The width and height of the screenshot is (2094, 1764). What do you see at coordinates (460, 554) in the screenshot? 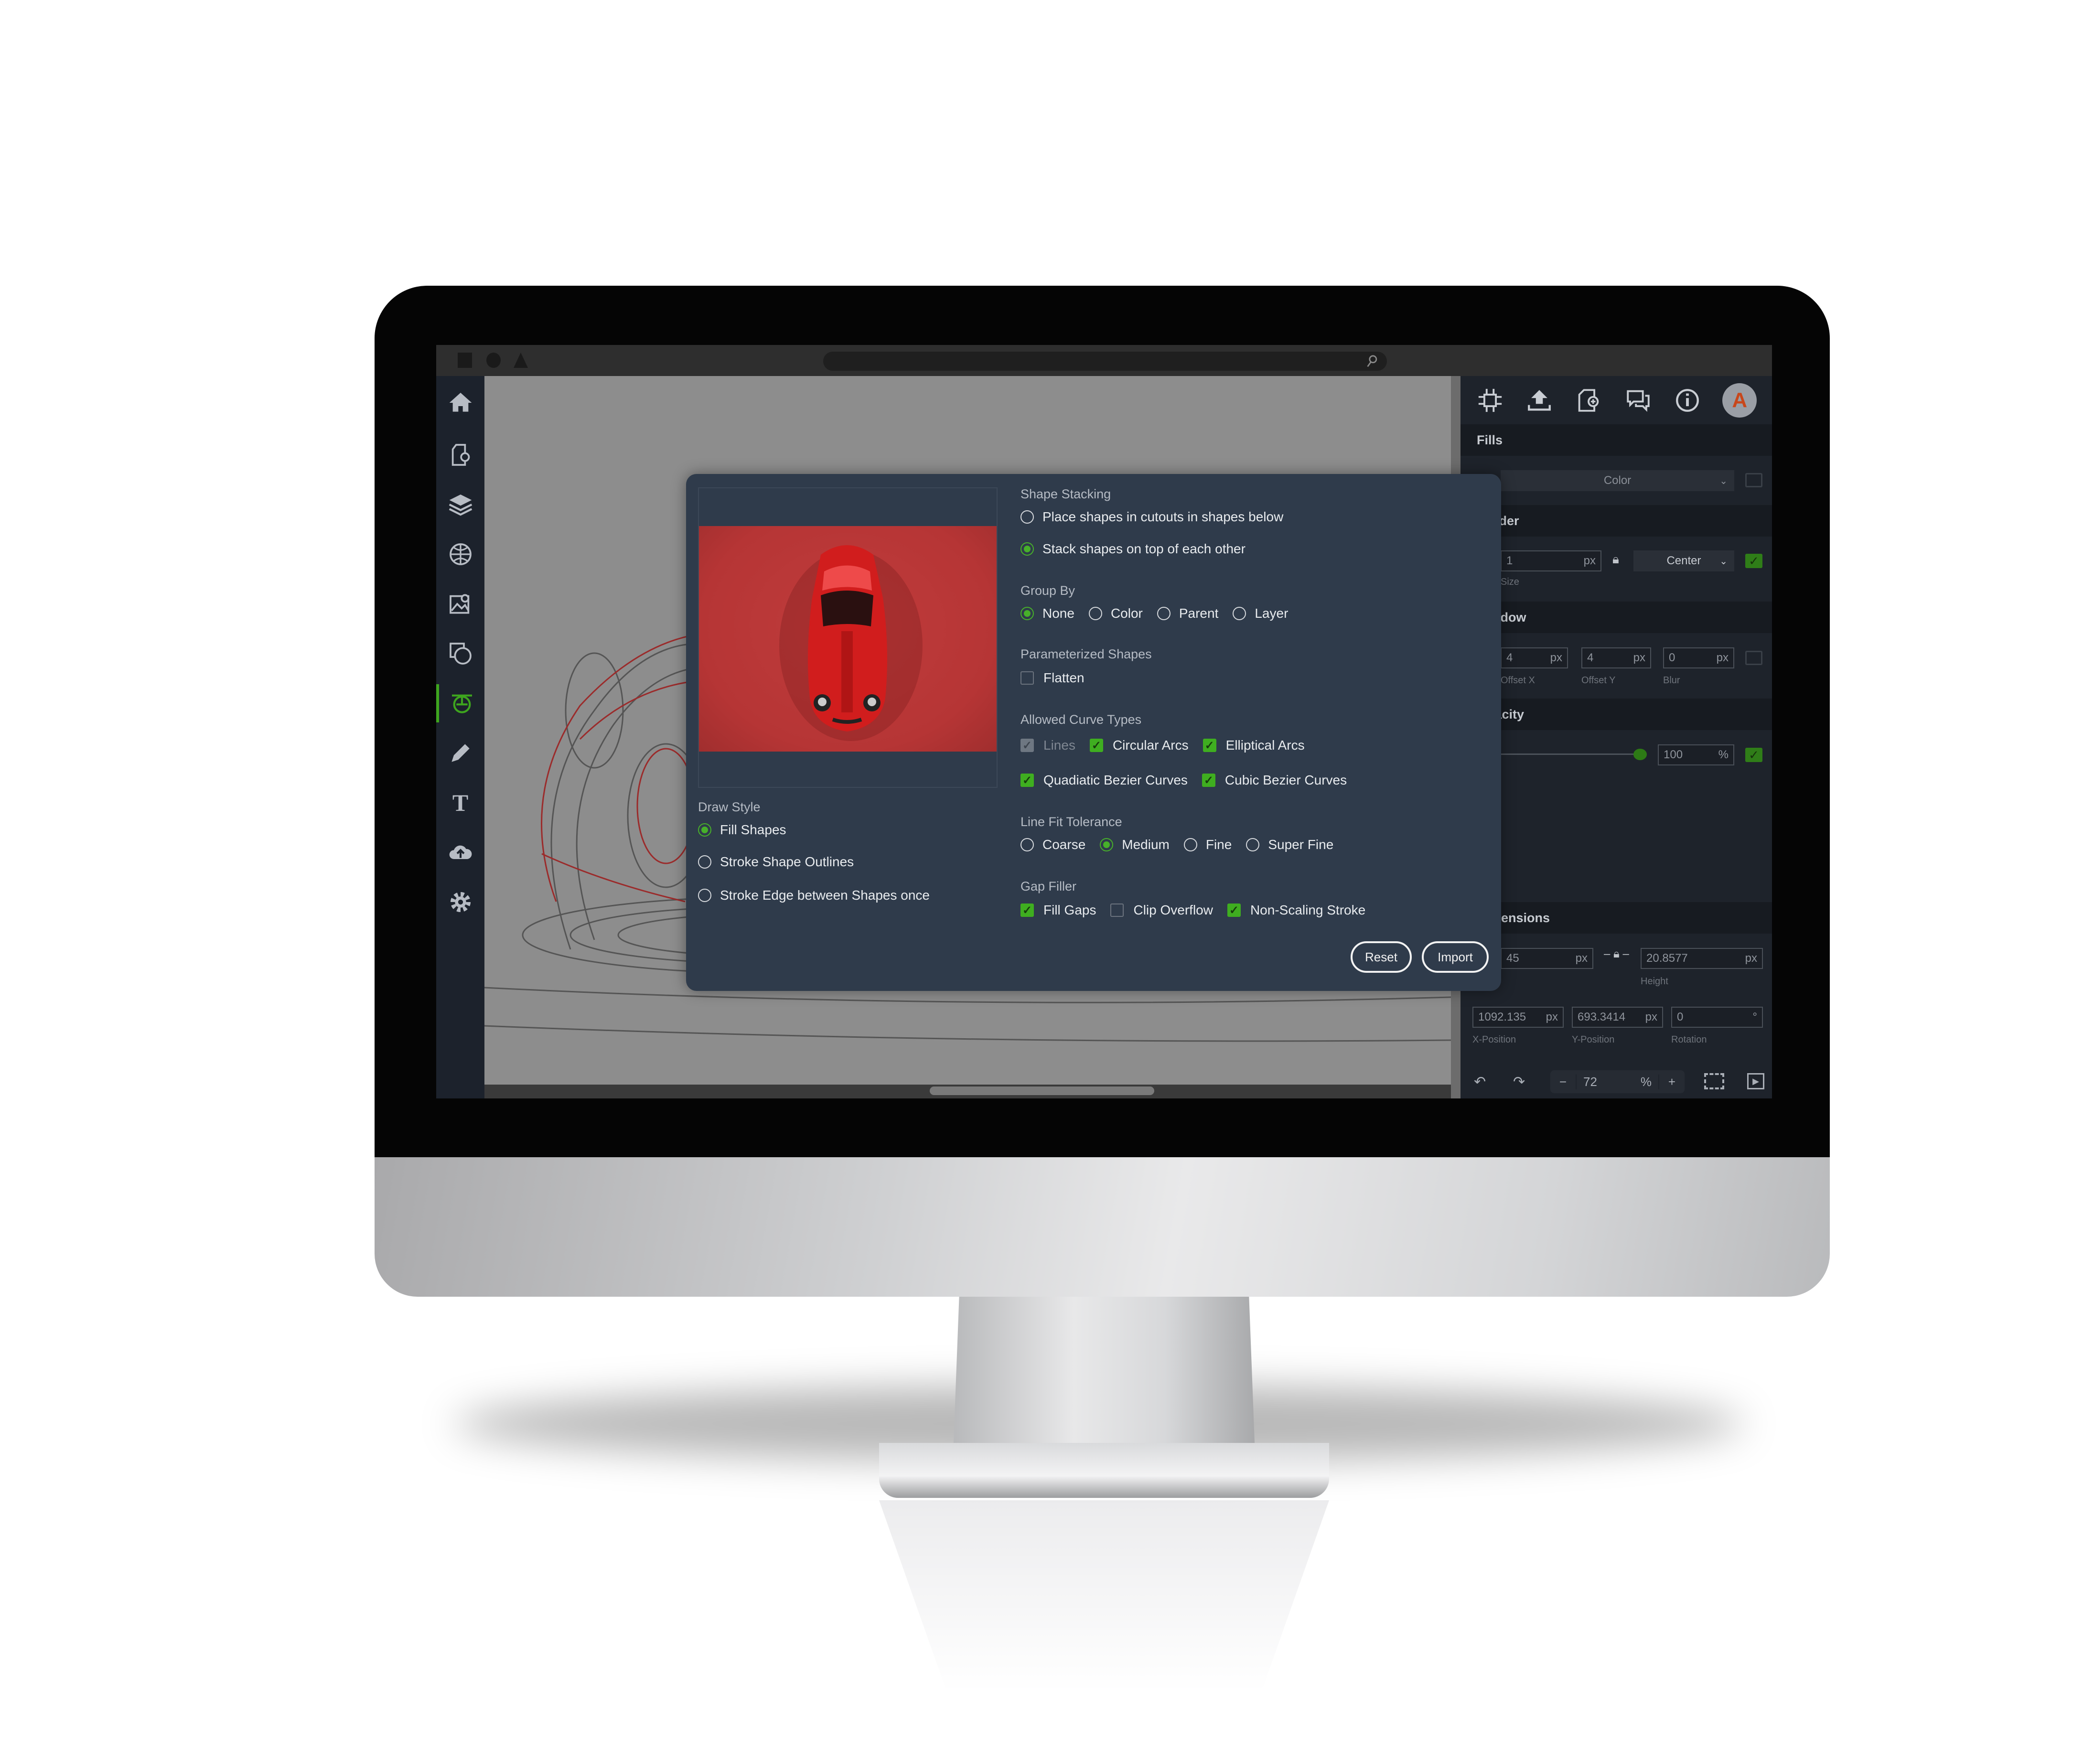
I see `sidebar-item-globe` at bounding box center [460, 554].